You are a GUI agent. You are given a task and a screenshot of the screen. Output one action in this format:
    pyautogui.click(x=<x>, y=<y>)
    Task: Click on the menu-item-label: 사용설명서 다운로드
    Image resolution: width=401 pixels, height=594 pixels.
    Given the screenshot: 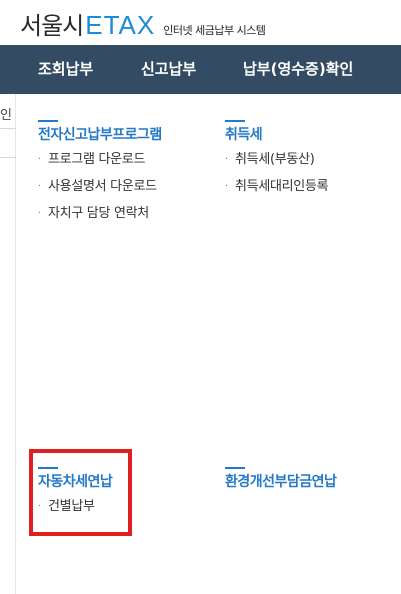 What is the action you would take?
    pyautogui.click(x=102, y=186)
    